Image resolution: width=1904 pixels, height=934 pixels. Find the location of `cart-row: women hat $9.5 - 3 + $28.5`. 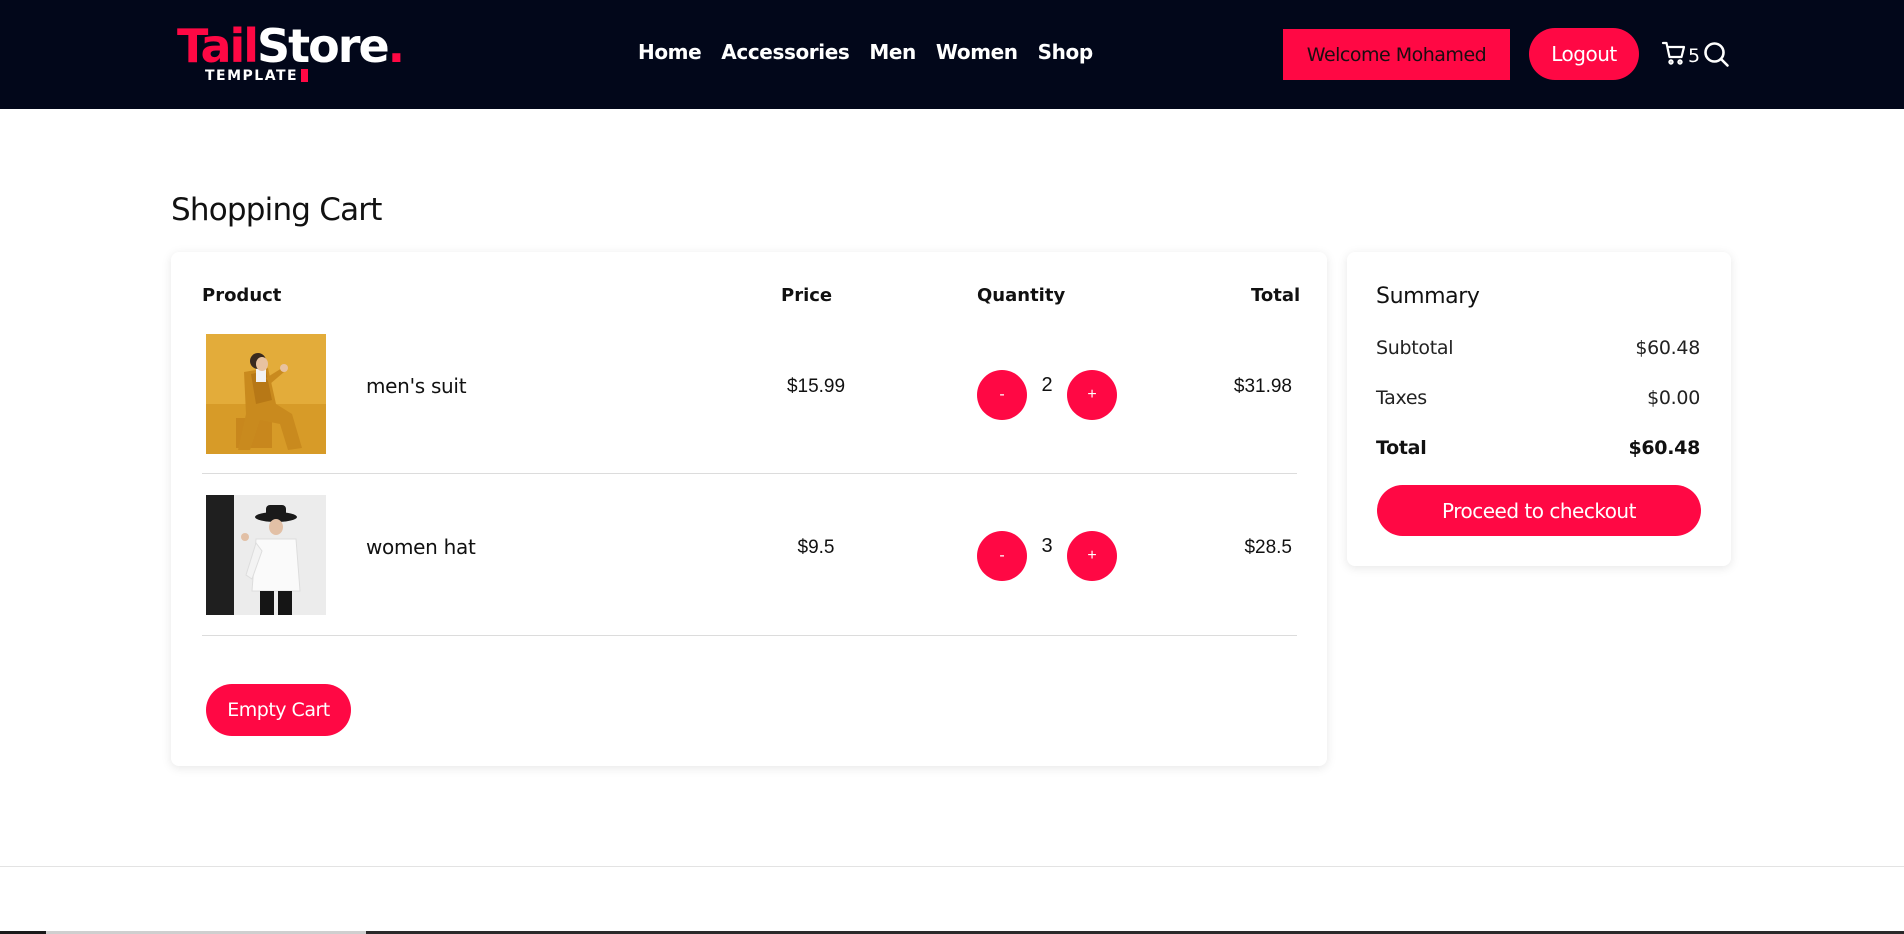

cart-row: women hat $9.5 - 3 + $28.5 is located at coordinates (749, 555).